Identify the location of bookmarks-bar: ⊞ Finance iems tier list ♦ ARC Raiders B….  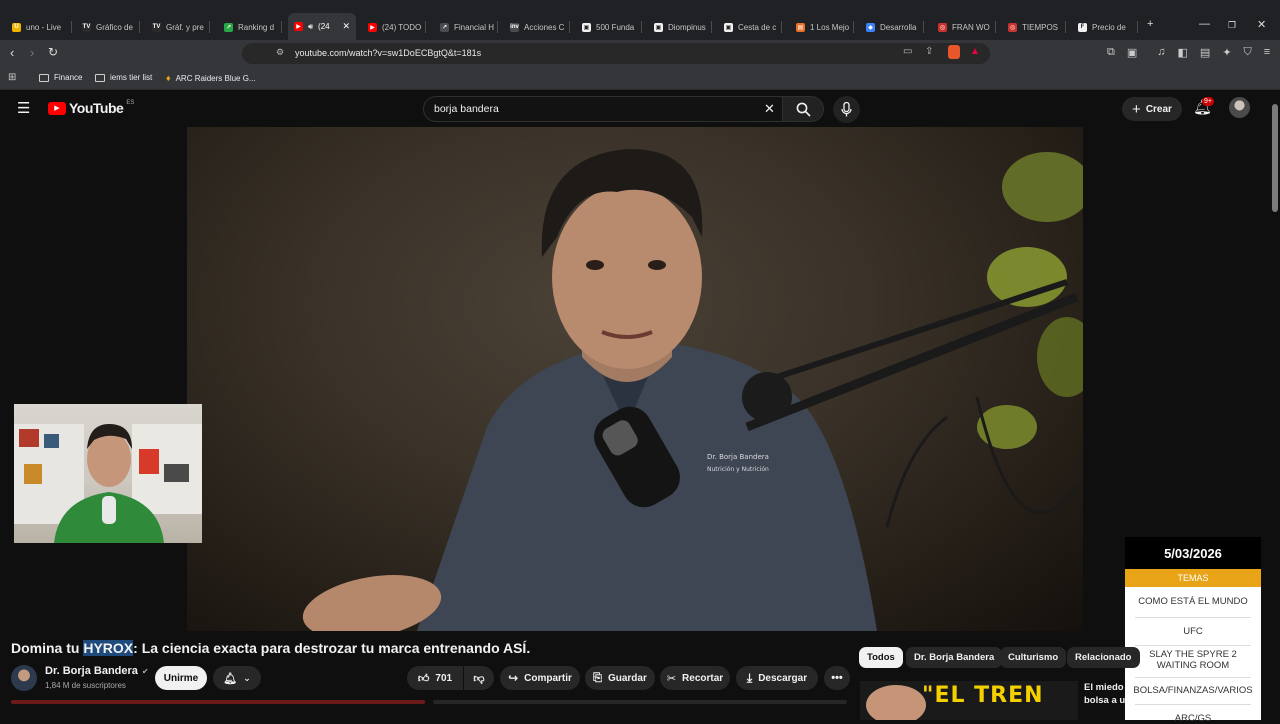
(640, 79).